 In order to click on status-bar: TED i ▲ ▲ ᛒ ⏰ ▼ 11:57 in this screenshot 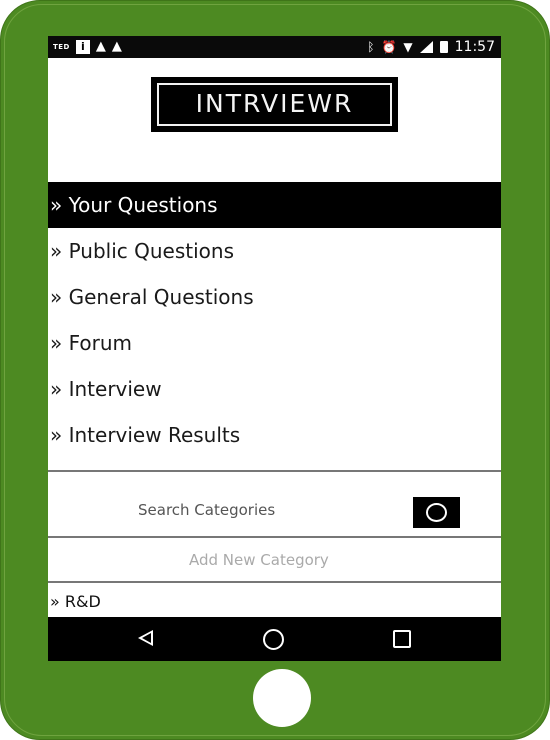, I will do `click(274, 47)`.